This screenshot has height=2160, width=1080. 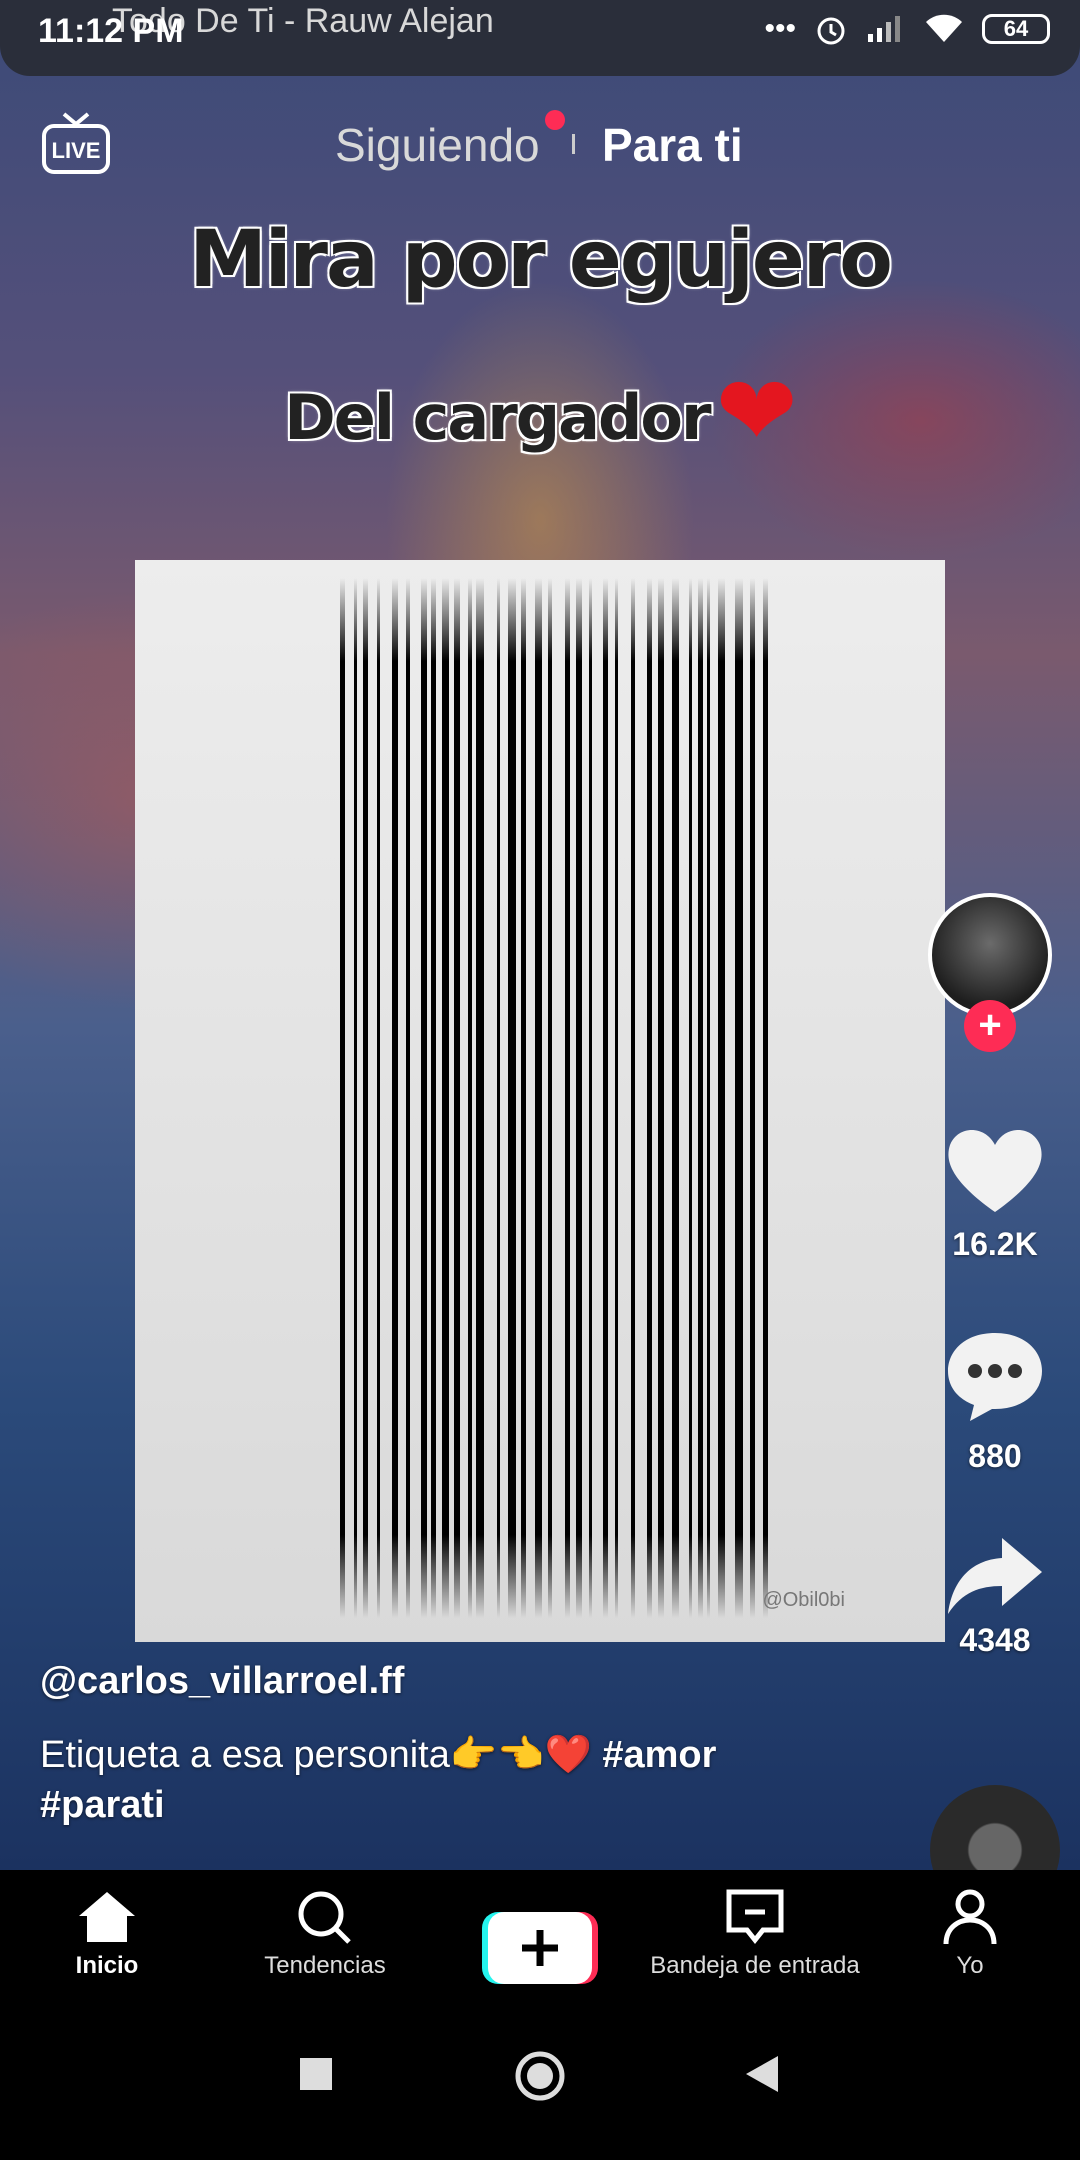 I want to click on share-count: 4348, so click(x=995, y=1640).